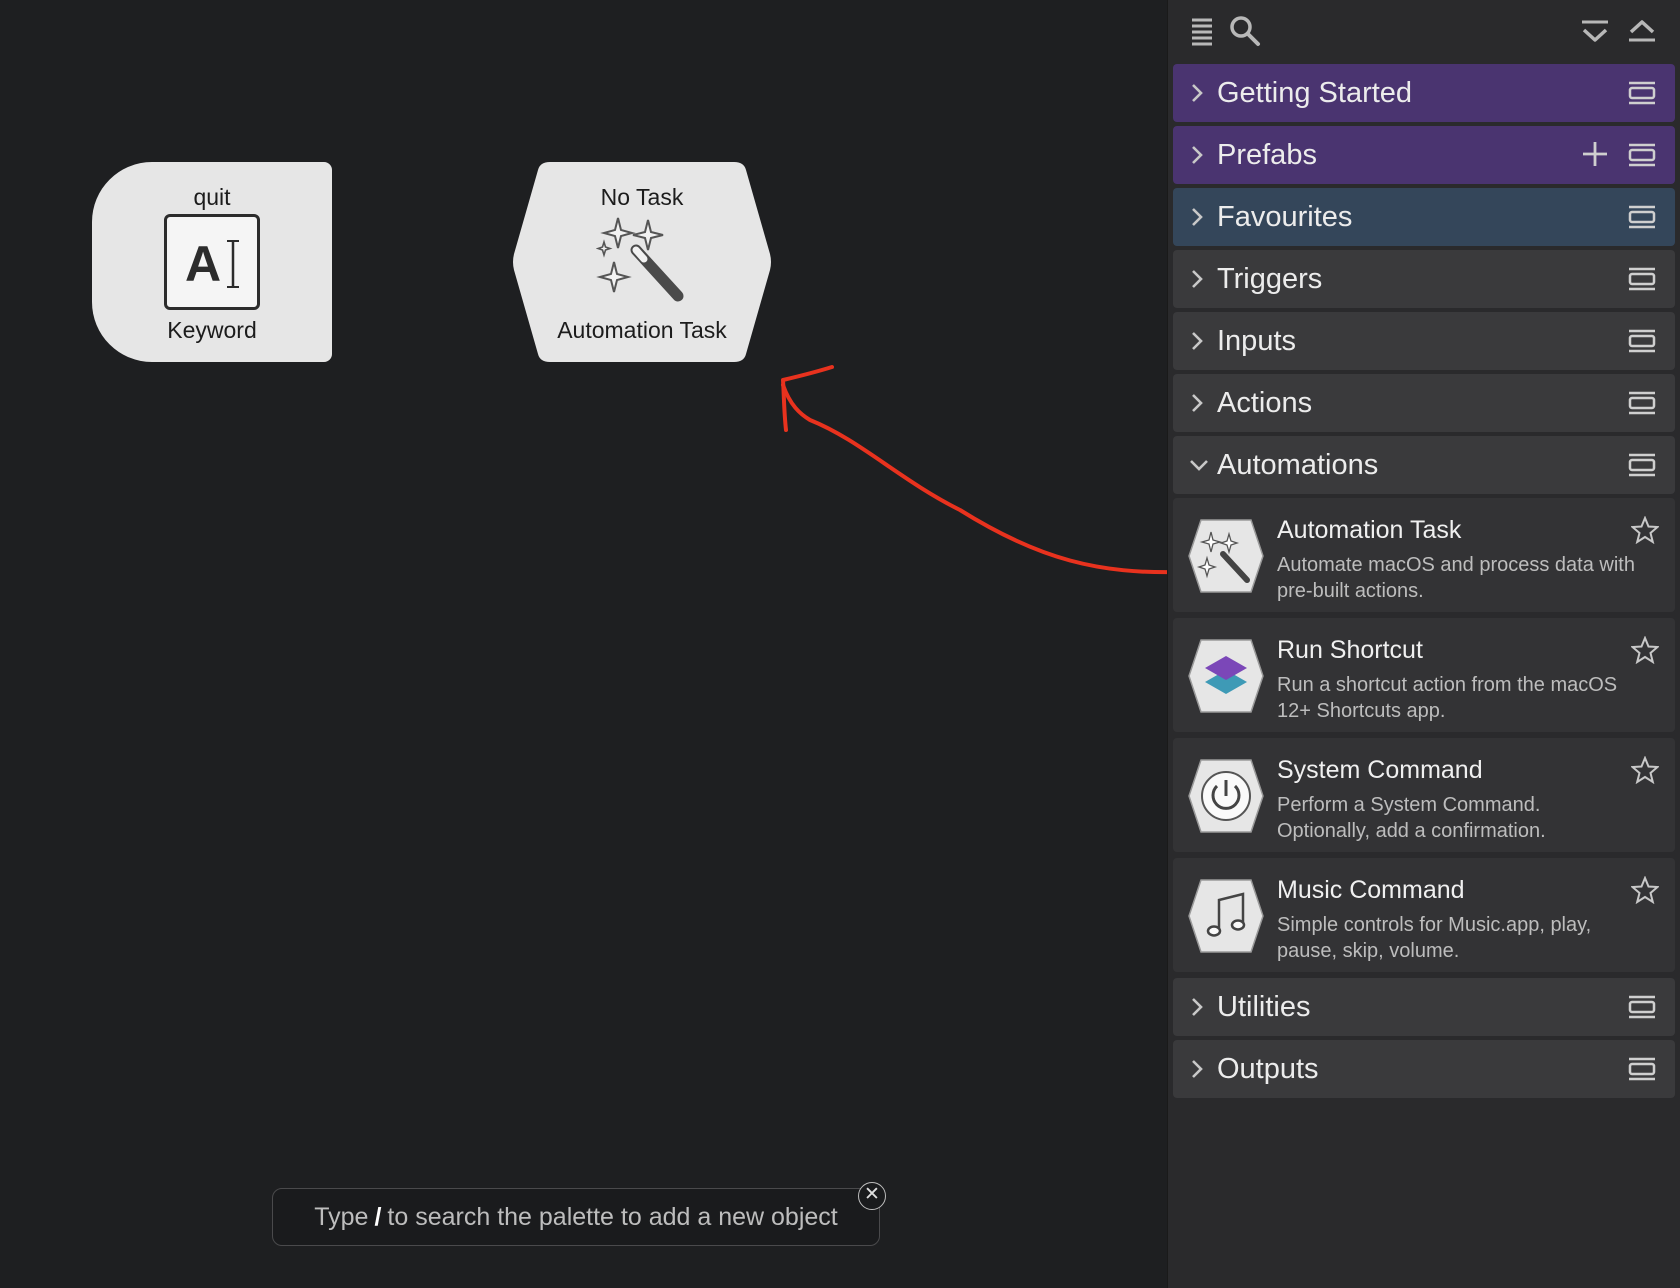 The image size is (1680, 1288). What do you see at coordinates (1424, 403) in the screenshot?
I see `section-actions: Actions` at bounding box center [1424, 403].